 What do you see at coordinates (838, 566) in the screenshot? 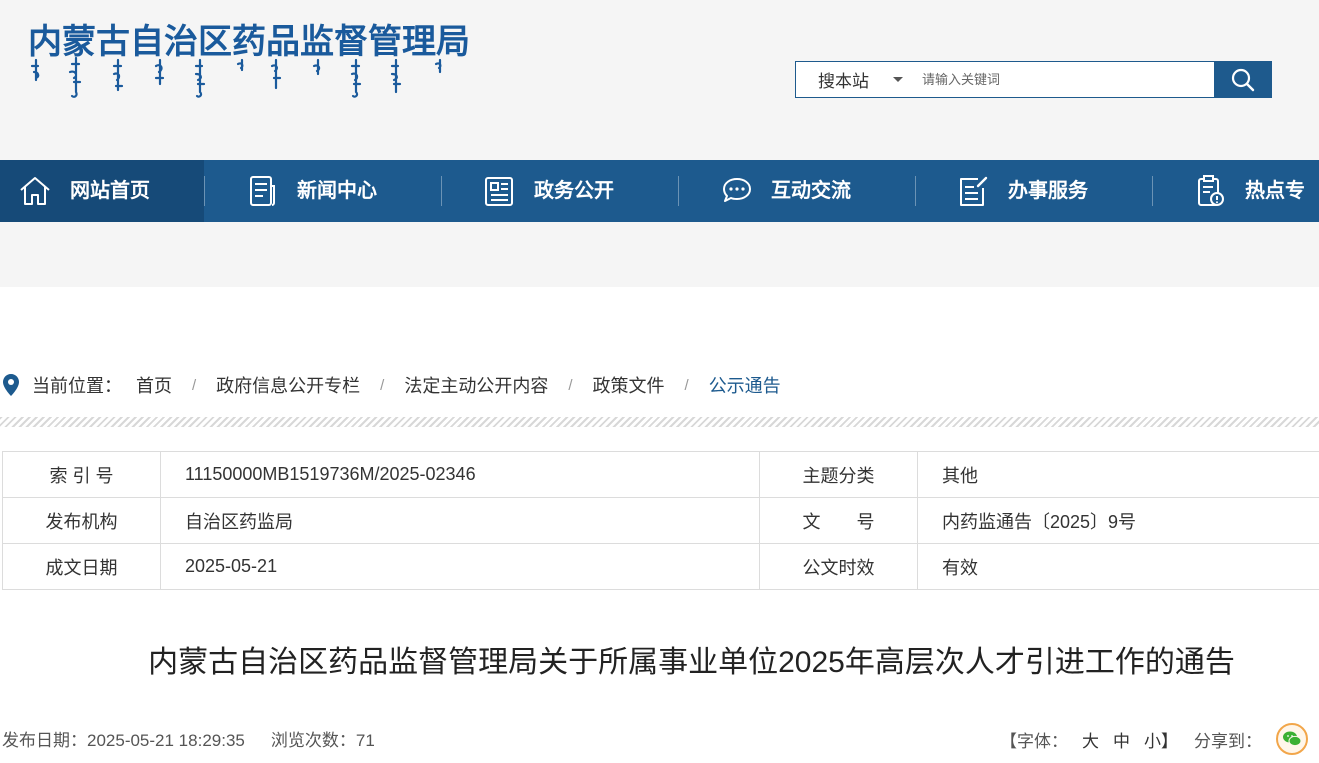
I see `info-key: 公文时效` at bounding box center [838, 566].